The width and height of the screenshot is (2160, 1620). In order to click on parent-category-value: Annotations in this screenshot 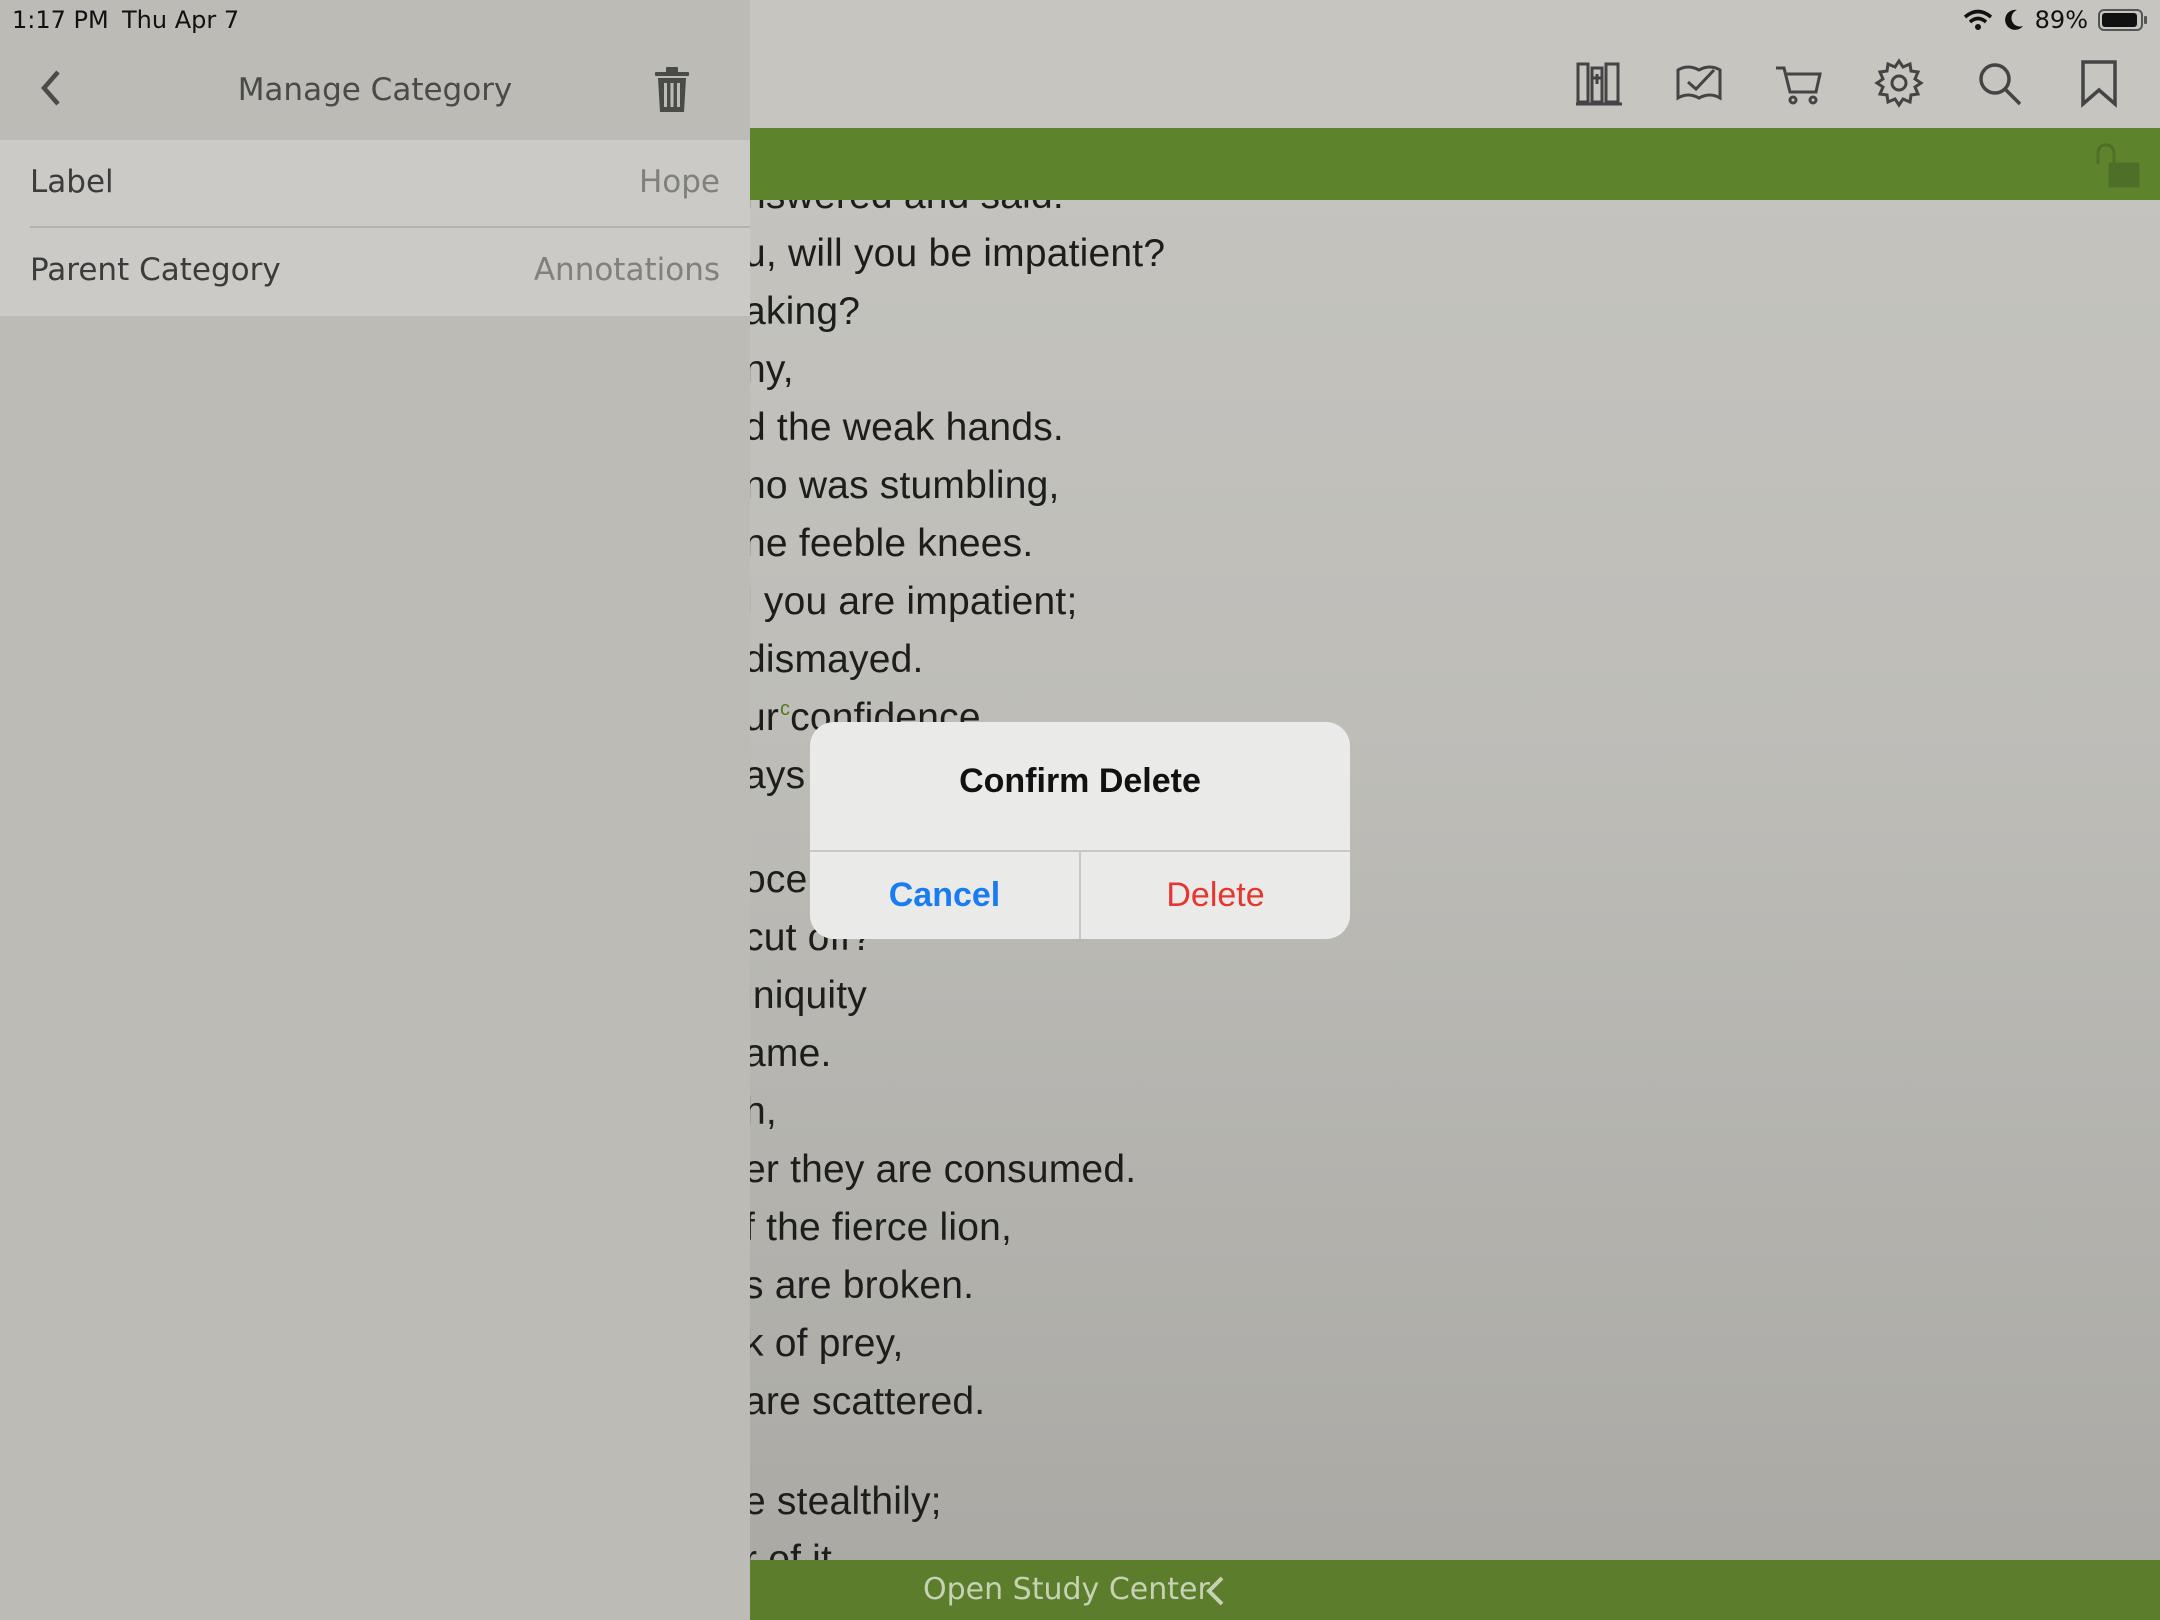, I will do `click(626, 270)`.